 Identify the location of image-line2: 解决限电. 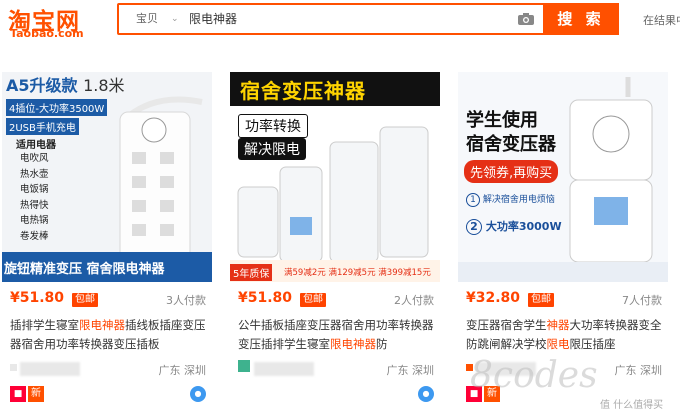
(272, 149).